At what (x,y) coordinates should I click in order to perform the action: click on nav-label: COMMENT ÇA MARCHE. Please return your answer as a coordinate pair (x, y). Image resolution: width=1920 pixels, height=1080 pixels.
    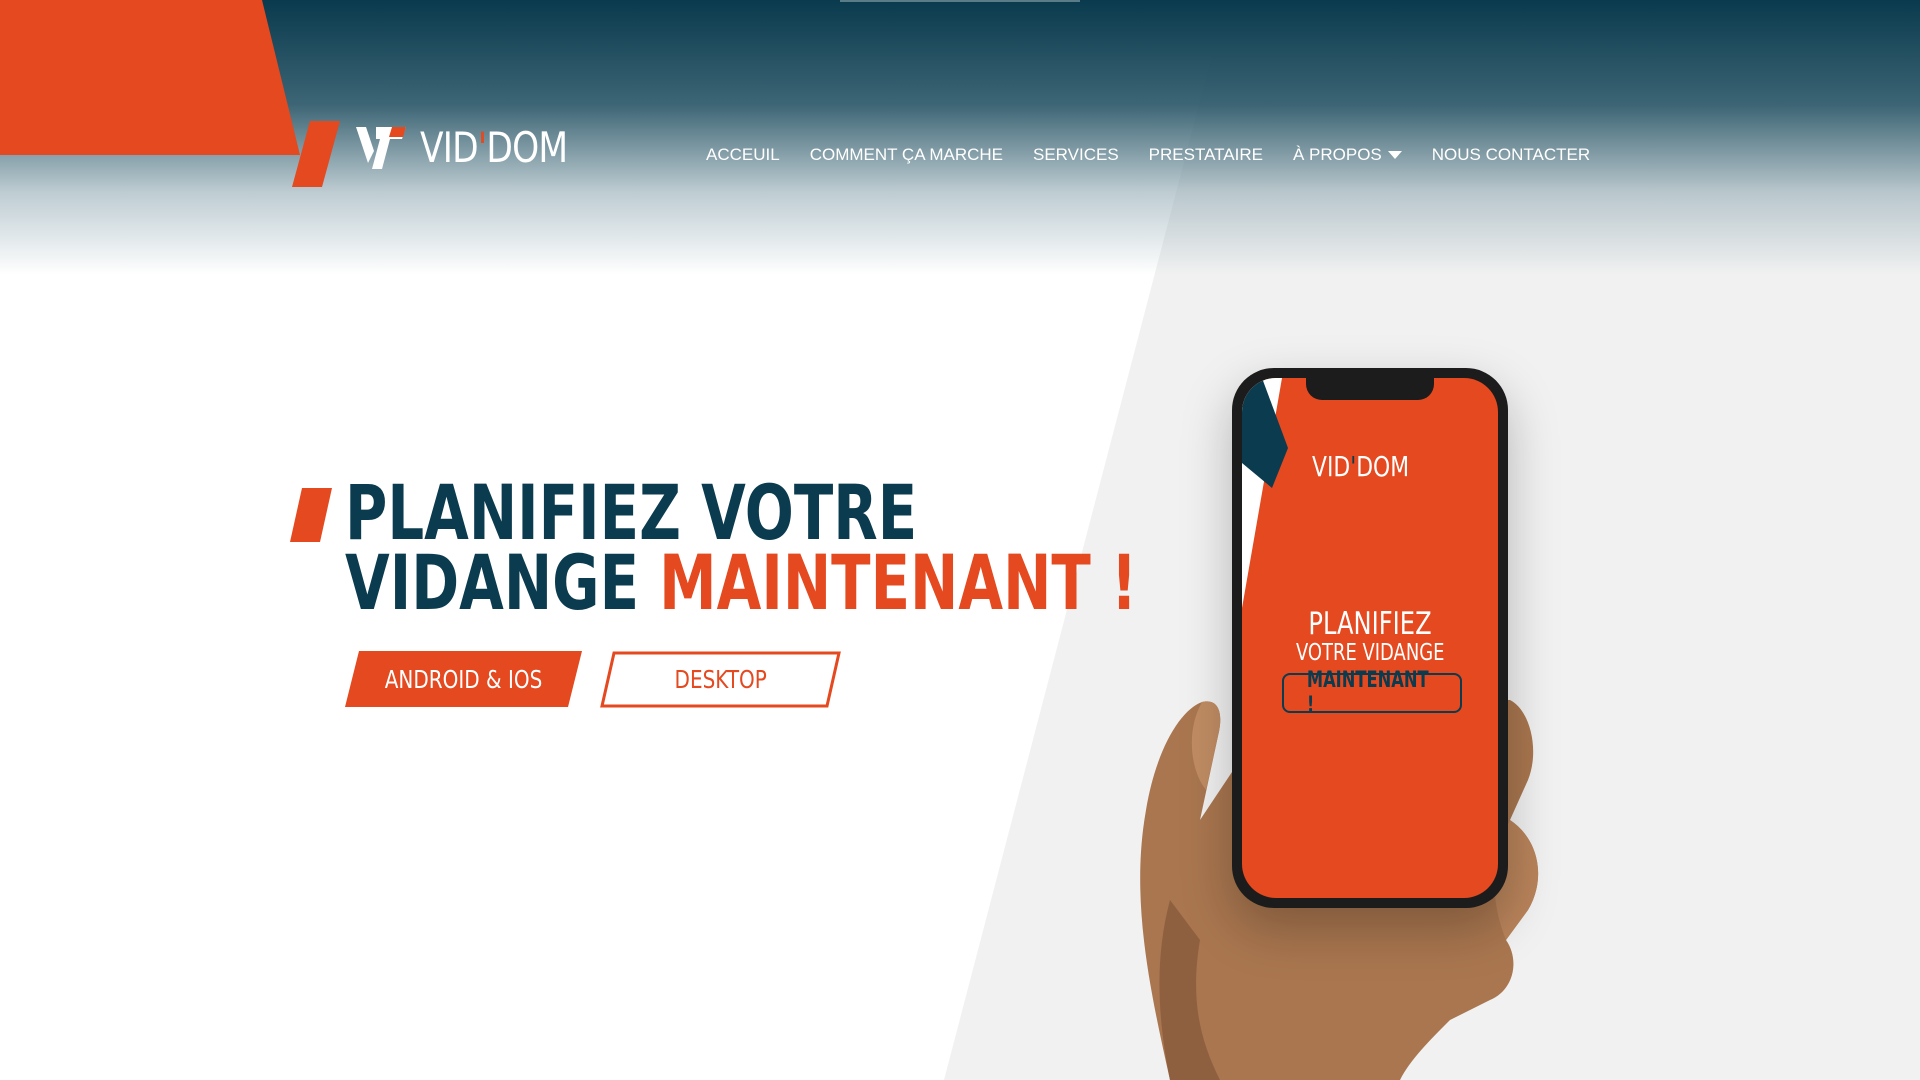
    Looking at the image, I should click on (906, 154).